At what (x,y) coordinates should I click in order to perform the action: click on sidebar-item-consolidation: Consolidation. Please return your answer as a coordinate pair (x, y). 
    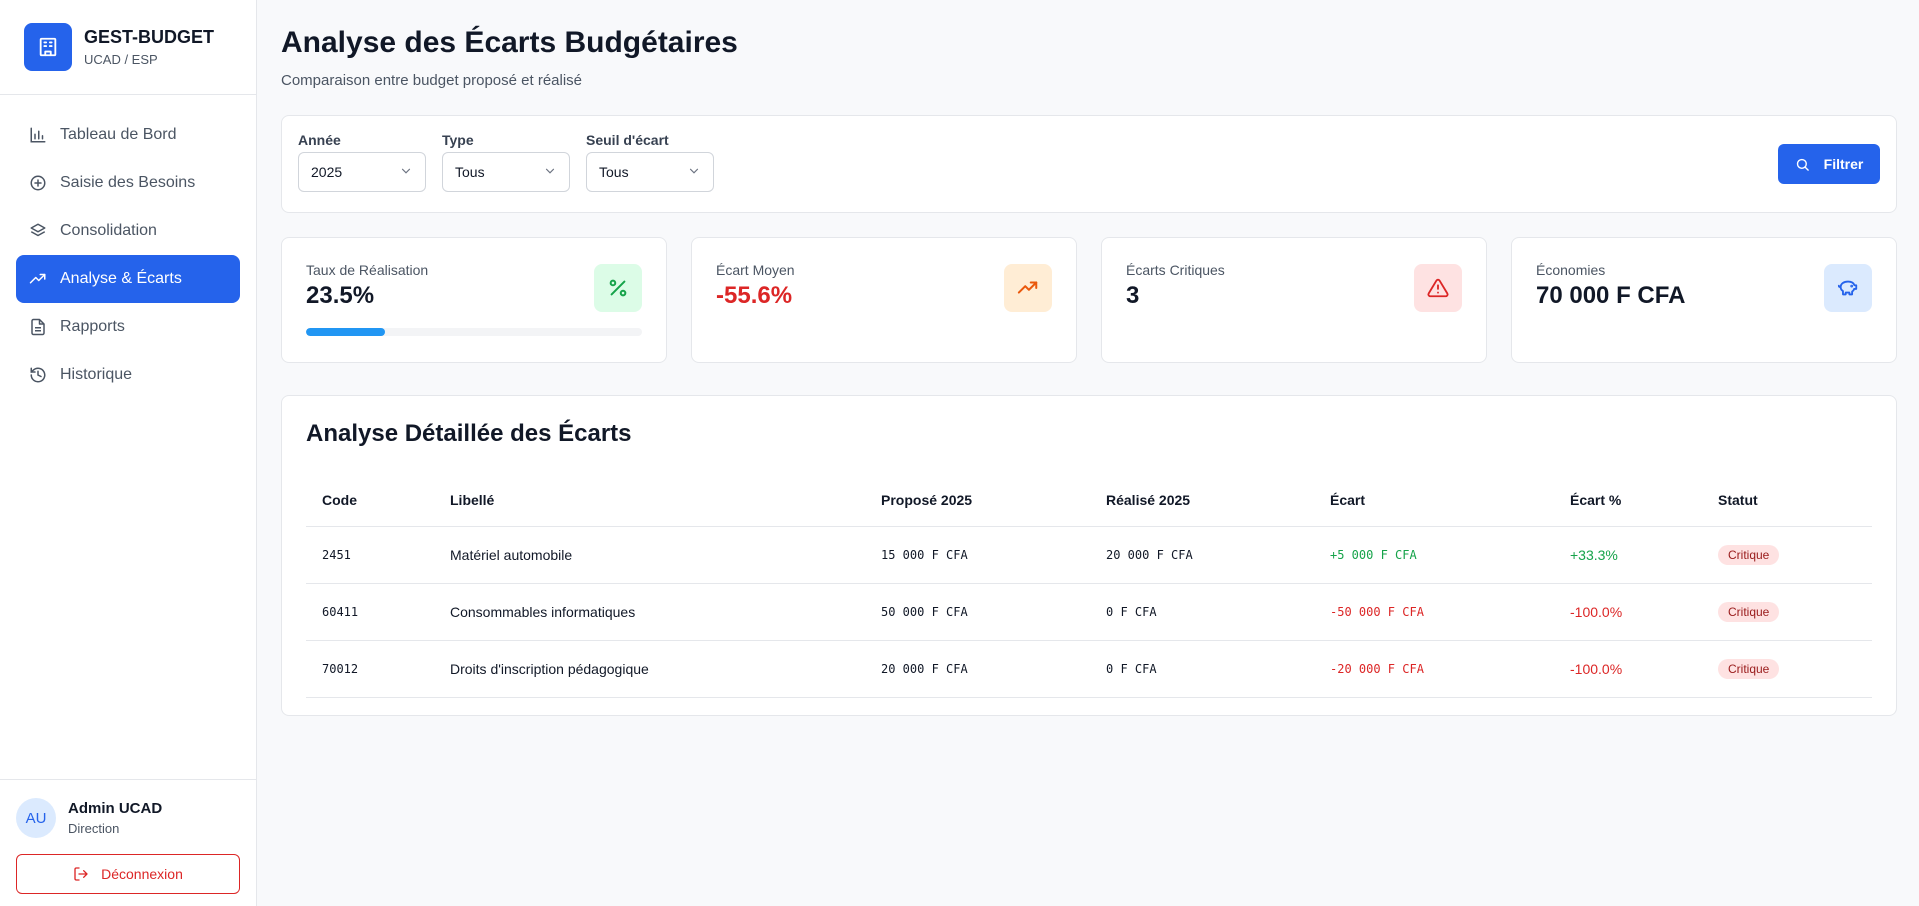
    Looking at the image, I should click on (128, 231).